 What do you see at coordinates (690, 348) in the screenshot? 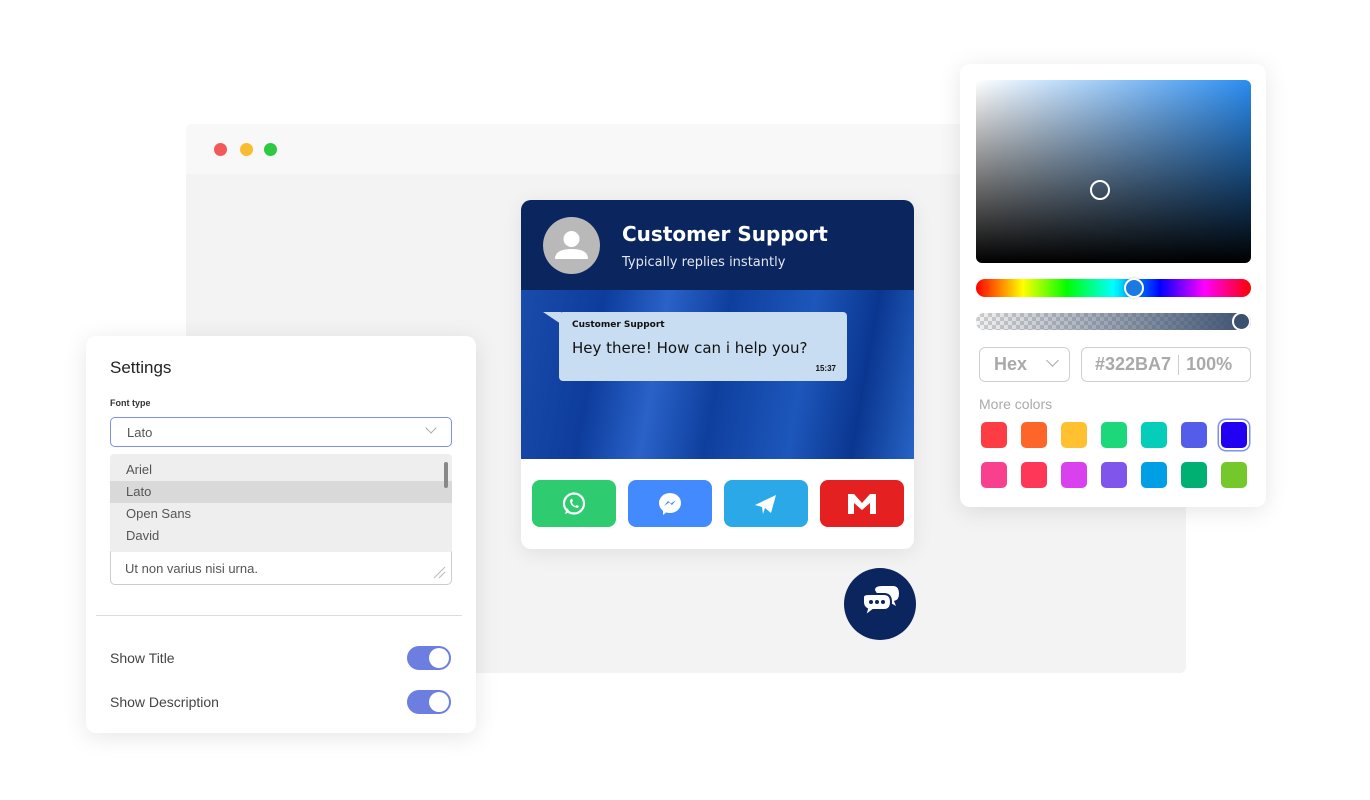
I see `message-text: Hey there! How can i help you?` at bounding box center [690, 348].